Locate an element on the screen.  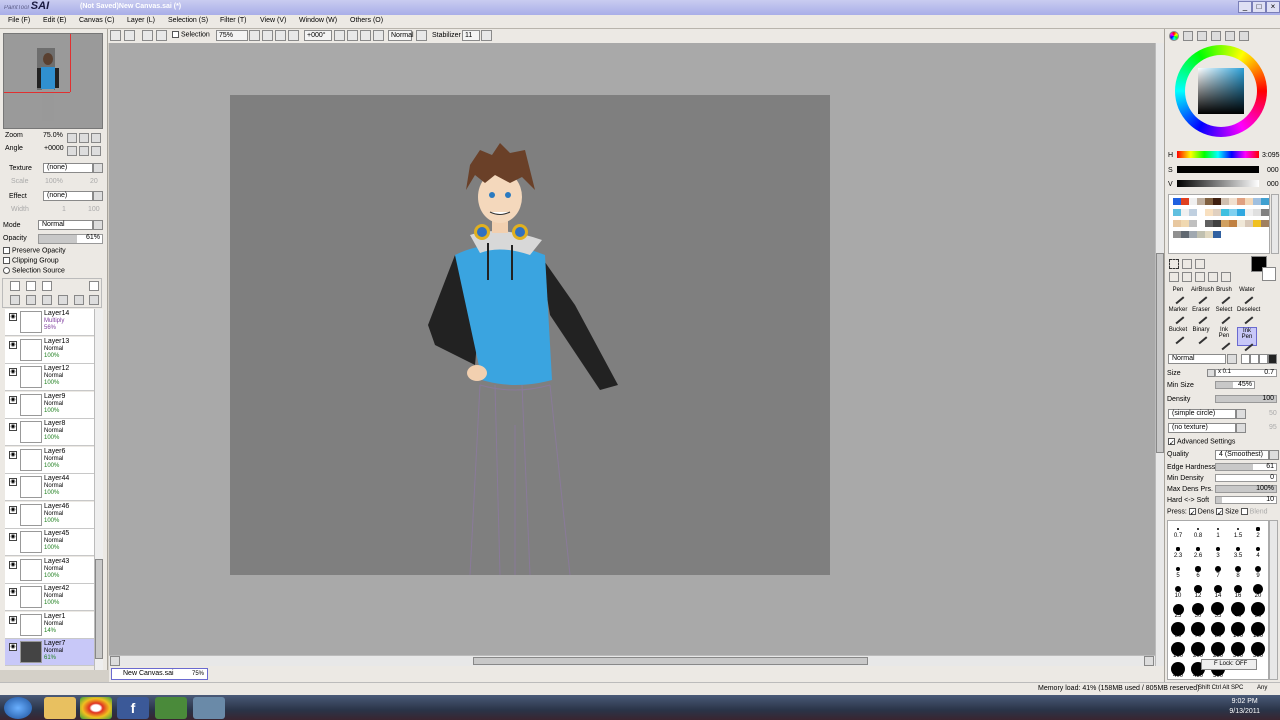
select-all-icon is located at coordinates (115, 35).